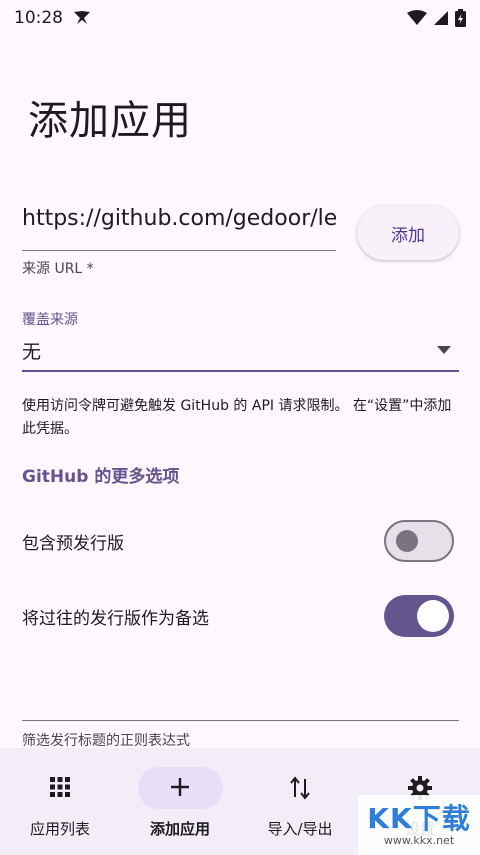 The width and height of the screenshot is (480, 855). I want to click on fallback-older-switch, so click(419, 616).